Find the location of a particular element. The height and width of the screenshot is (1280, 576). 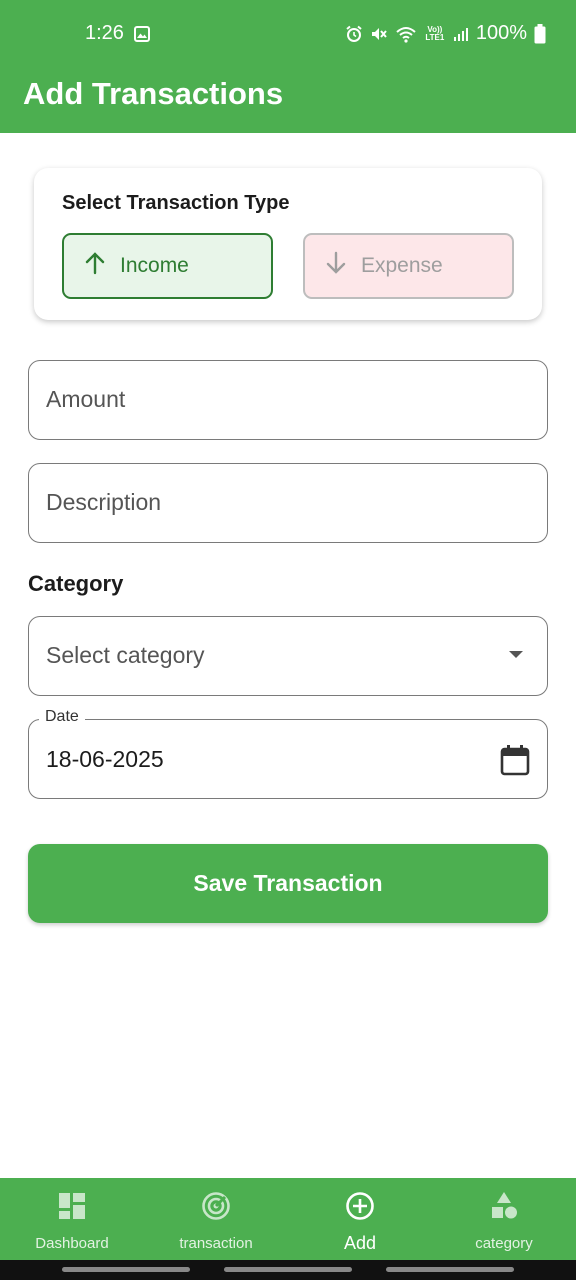

system-navigation-bar is located at coordinates (288, 1270).